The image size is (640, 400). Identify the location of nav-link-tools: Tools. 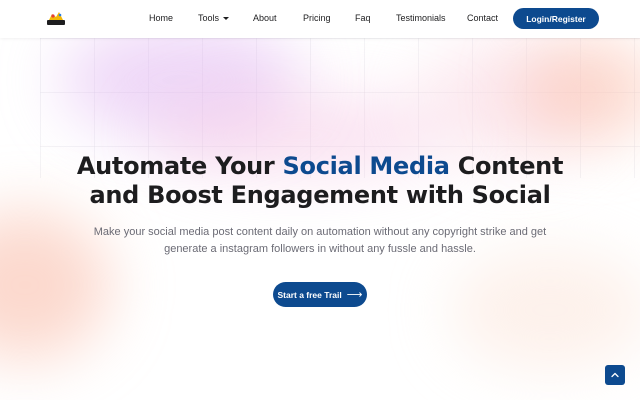
(214, 18).